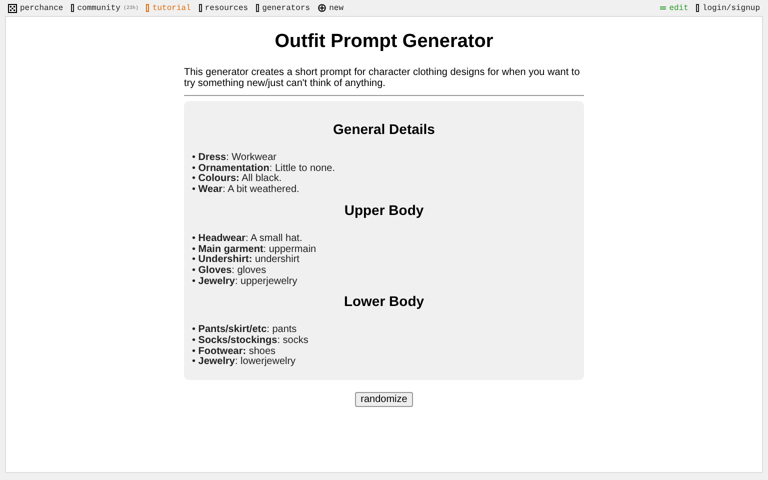  Describe the element at coordinates (12, 8) in the screenshot. I see `dice-icon` at that location.